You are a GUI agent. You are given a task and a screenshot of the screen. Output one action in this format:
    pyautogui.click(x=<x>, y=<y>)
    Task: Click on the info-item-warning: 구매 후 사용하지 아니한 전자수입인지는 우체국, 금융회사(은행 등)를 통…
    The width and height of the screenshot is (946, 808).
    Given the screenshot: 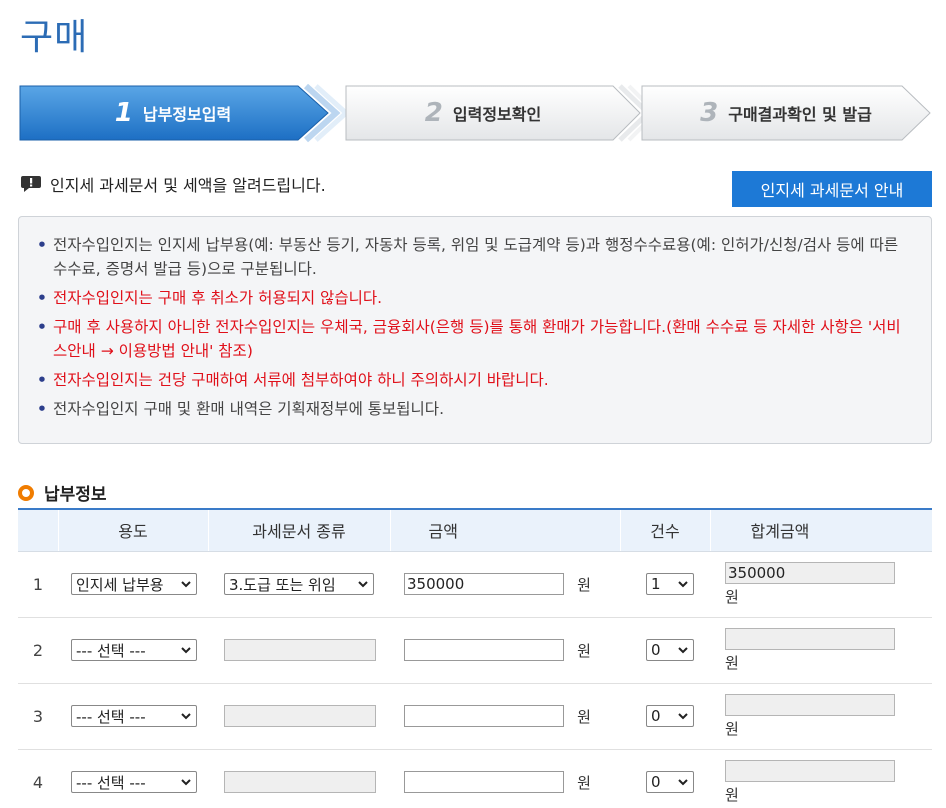 What is the action you would take?
    pyautogui.click(x=474, y=339)
    